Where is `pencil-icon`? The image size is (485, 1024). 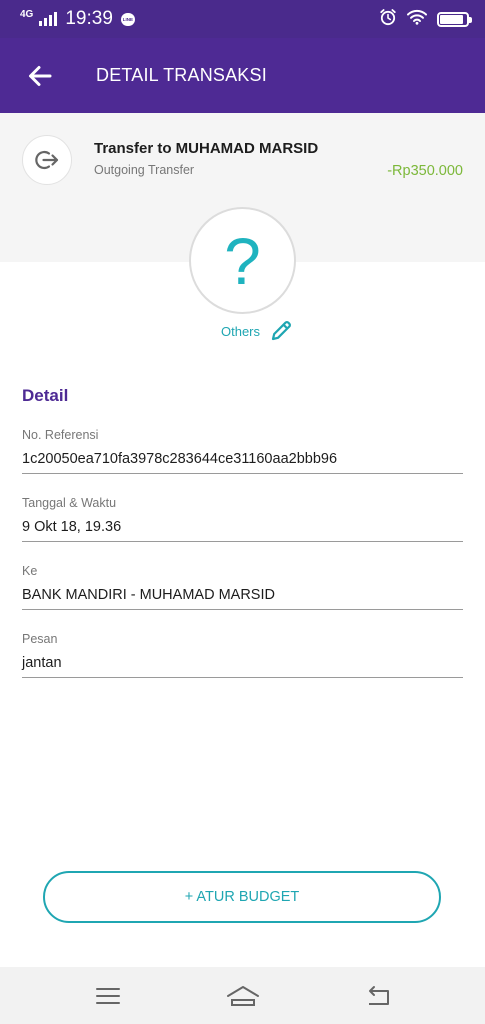
pencil-icon is located at coordinates (281, 331).